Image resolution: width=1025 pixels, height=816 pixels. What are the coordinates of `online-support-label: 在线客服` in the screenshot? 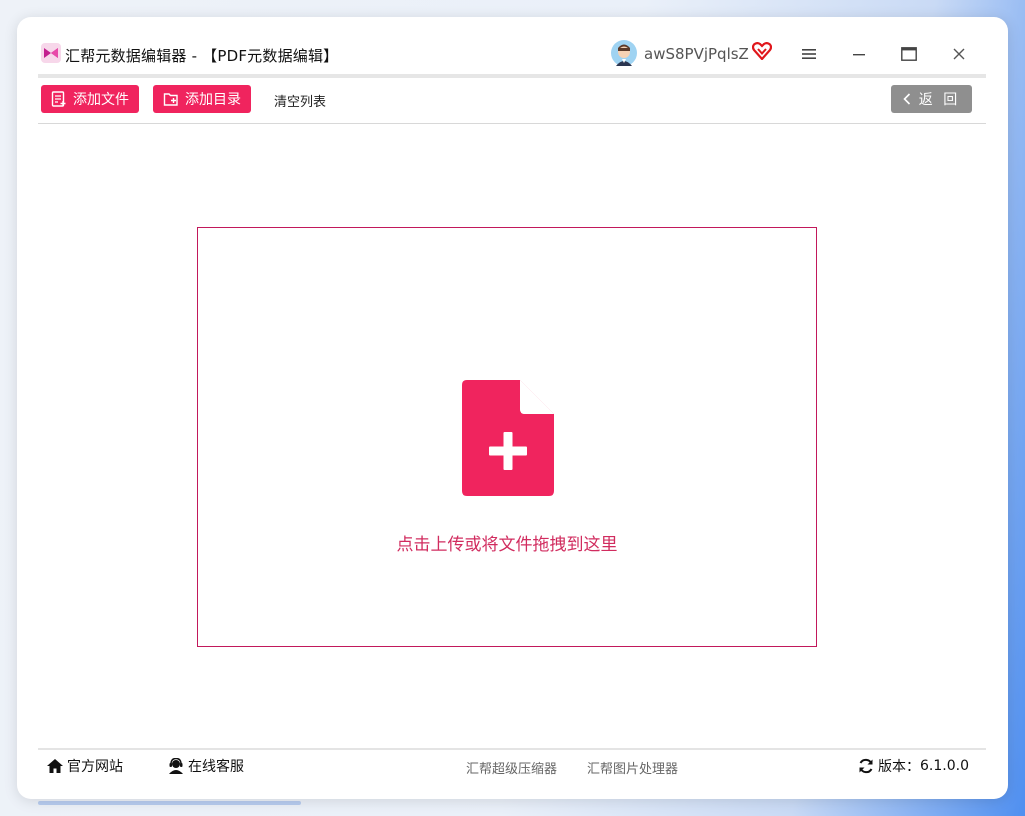 It's located at (216, 767).